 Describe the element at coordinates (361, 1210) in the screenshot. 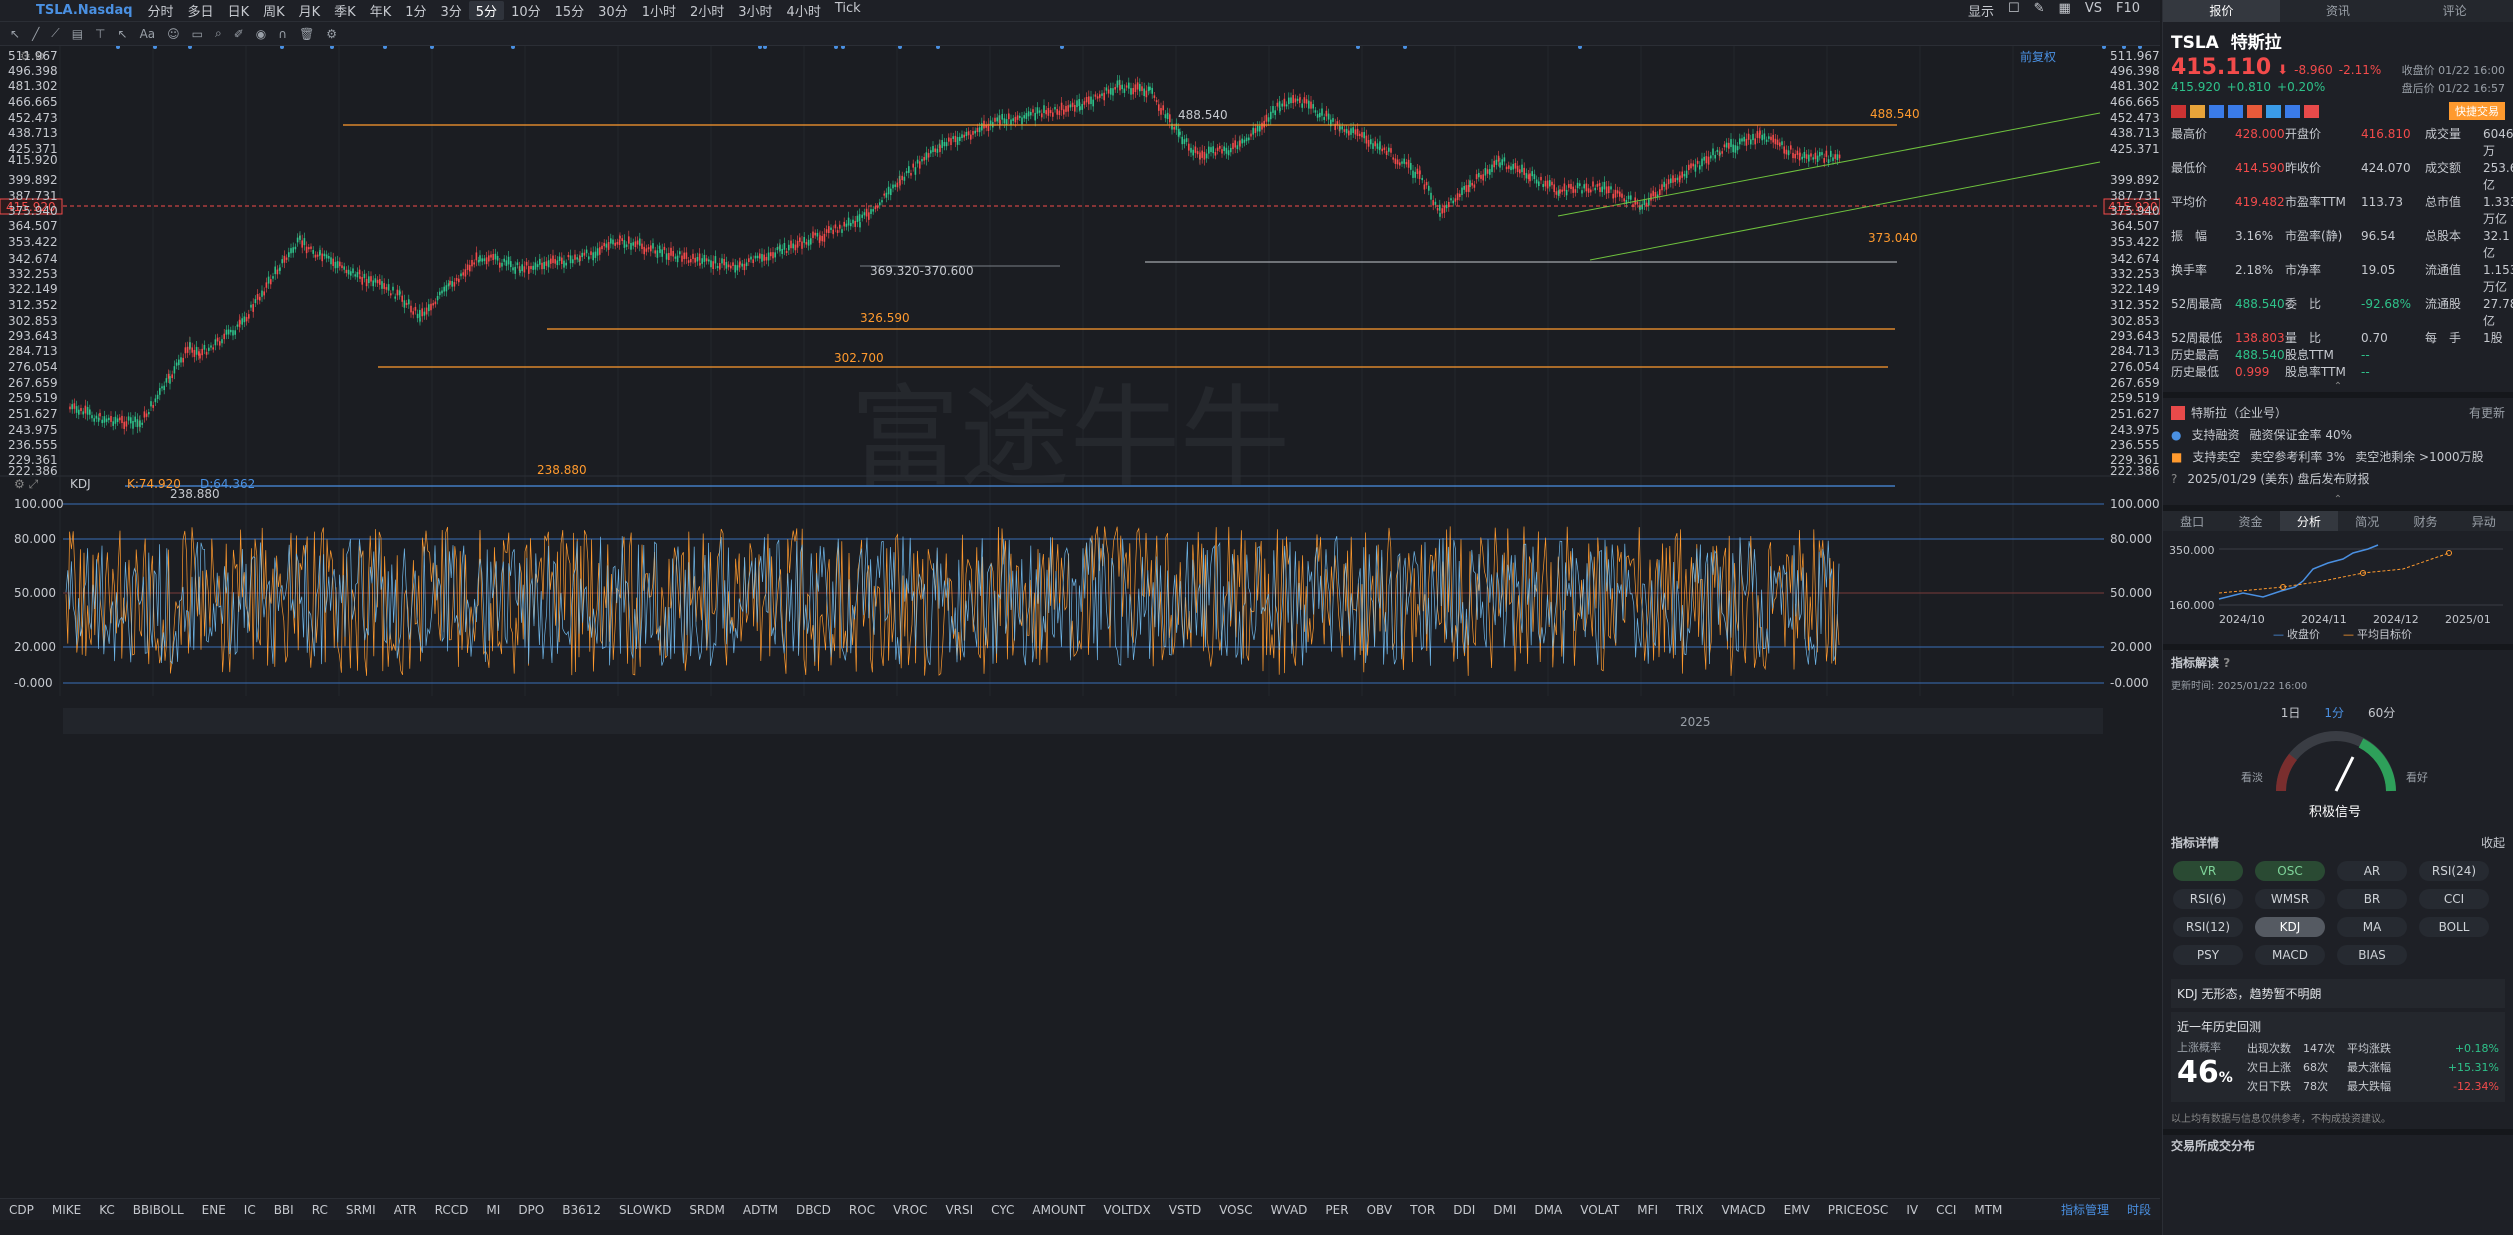

I see `indicator-srmi: SRMI` at that location.